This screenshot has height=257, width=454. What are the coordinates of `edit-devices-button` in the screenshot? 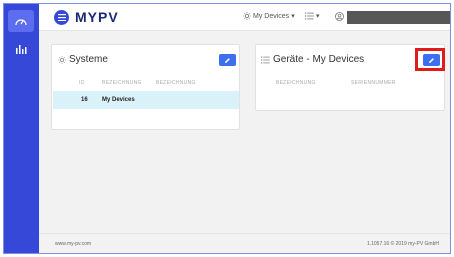 It's located at (431, 60).